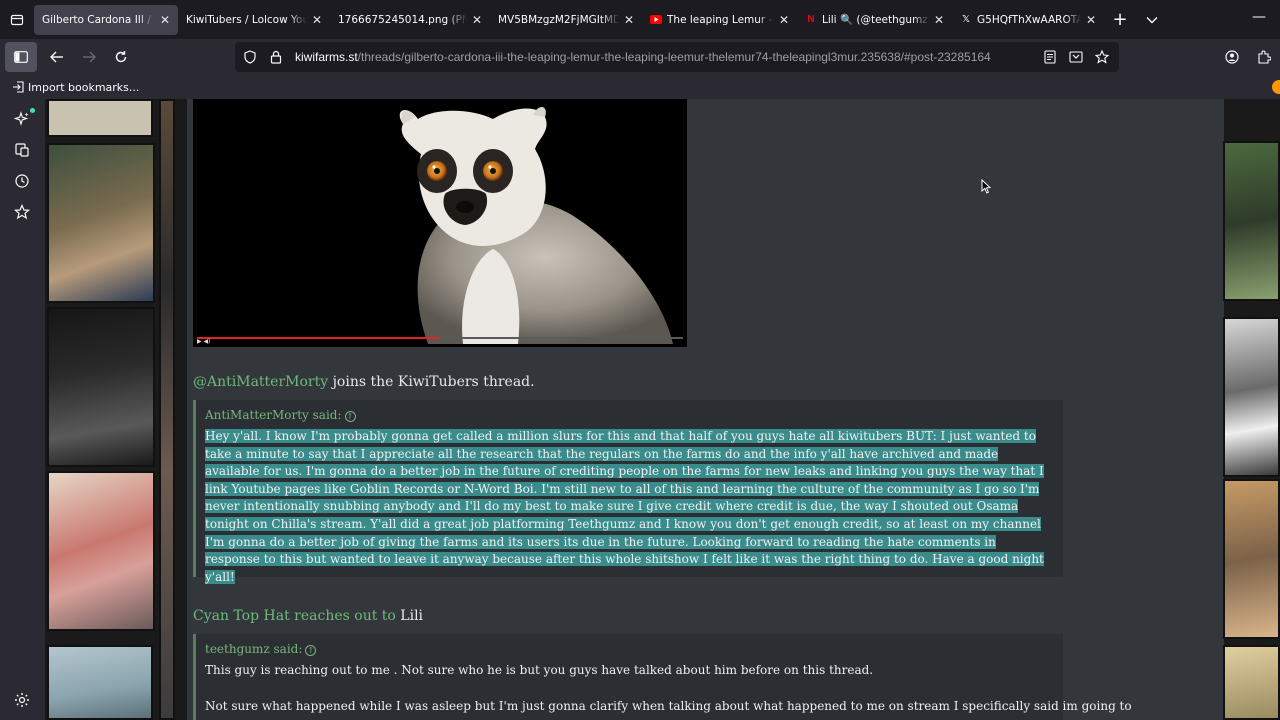 This screenshot has width=1280, height=720. I want to click on action-text: joins the KiwiTubers thread., so click(431, 382).